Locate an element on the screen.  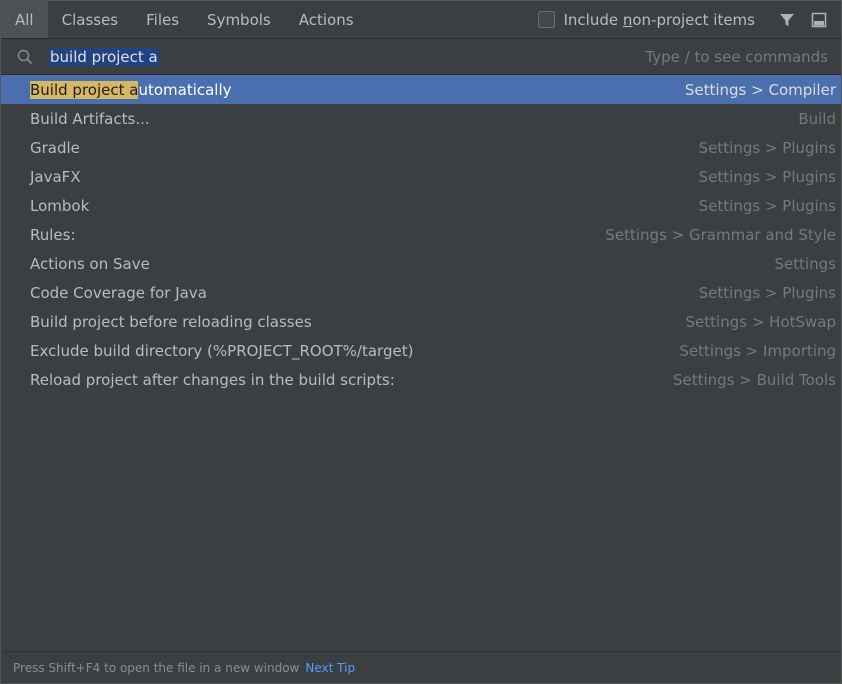
result-location: Settings > Importing is located at coordinates (757, 350).